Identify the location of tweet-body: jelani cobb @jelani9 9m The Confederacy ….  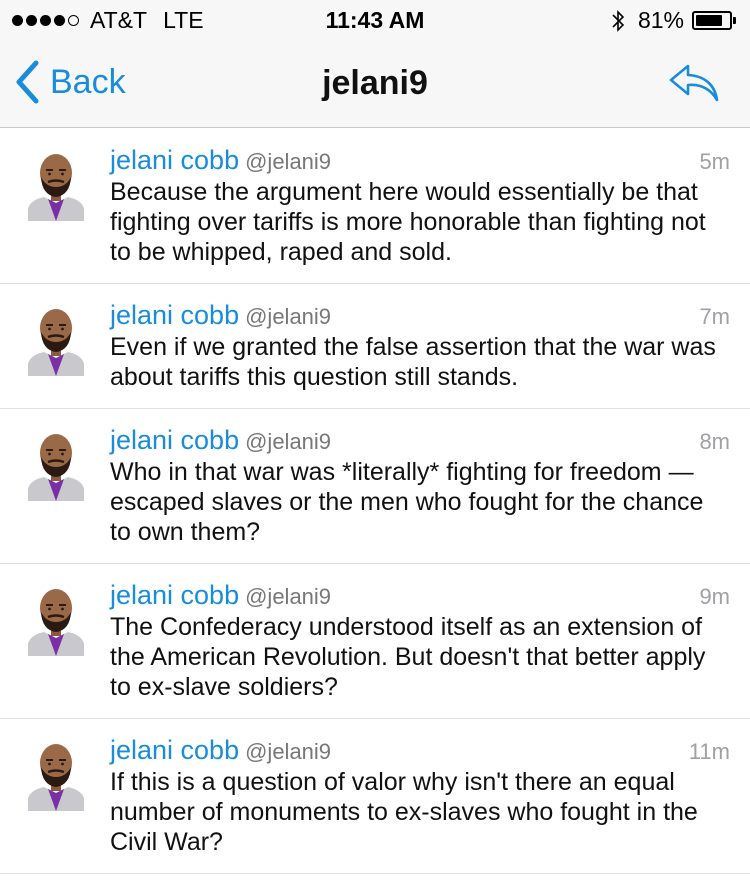
(420, 641).